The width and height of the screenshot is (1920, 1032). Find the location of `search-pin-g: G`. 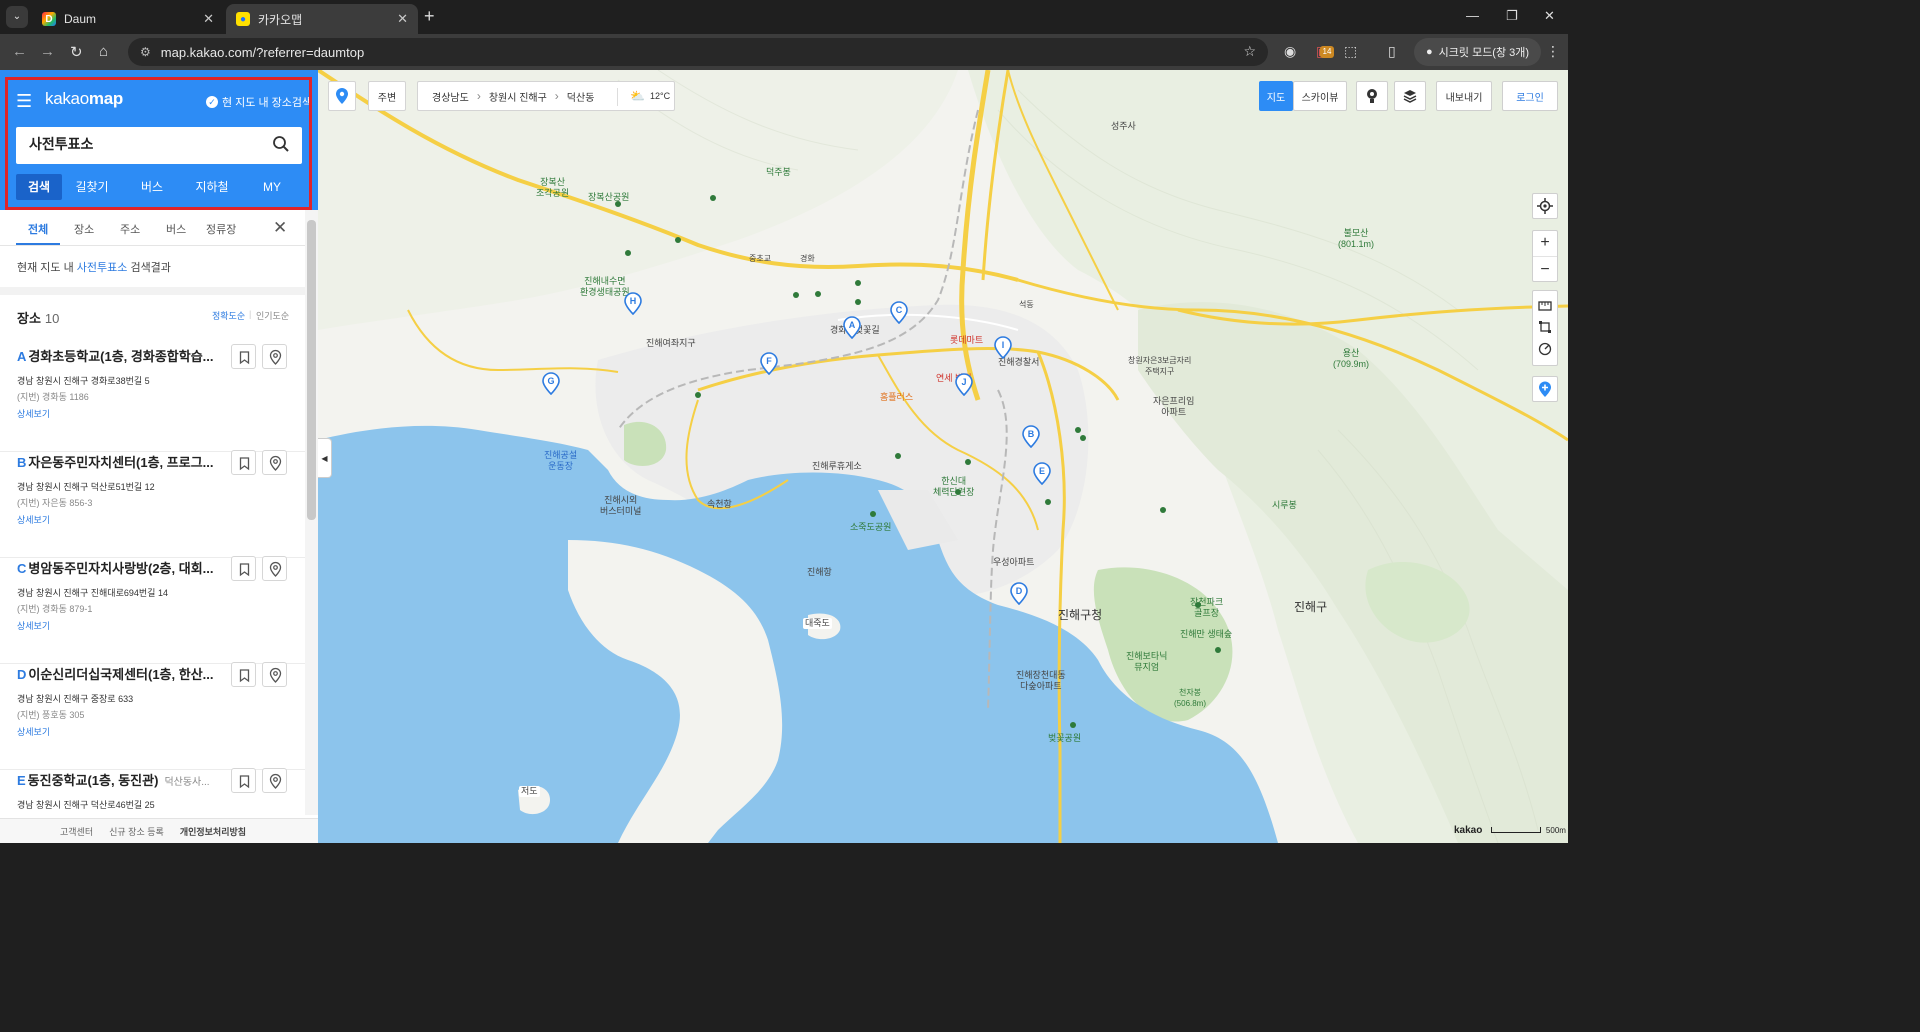

search-pin-g: G is located at coordinates (551, 383).